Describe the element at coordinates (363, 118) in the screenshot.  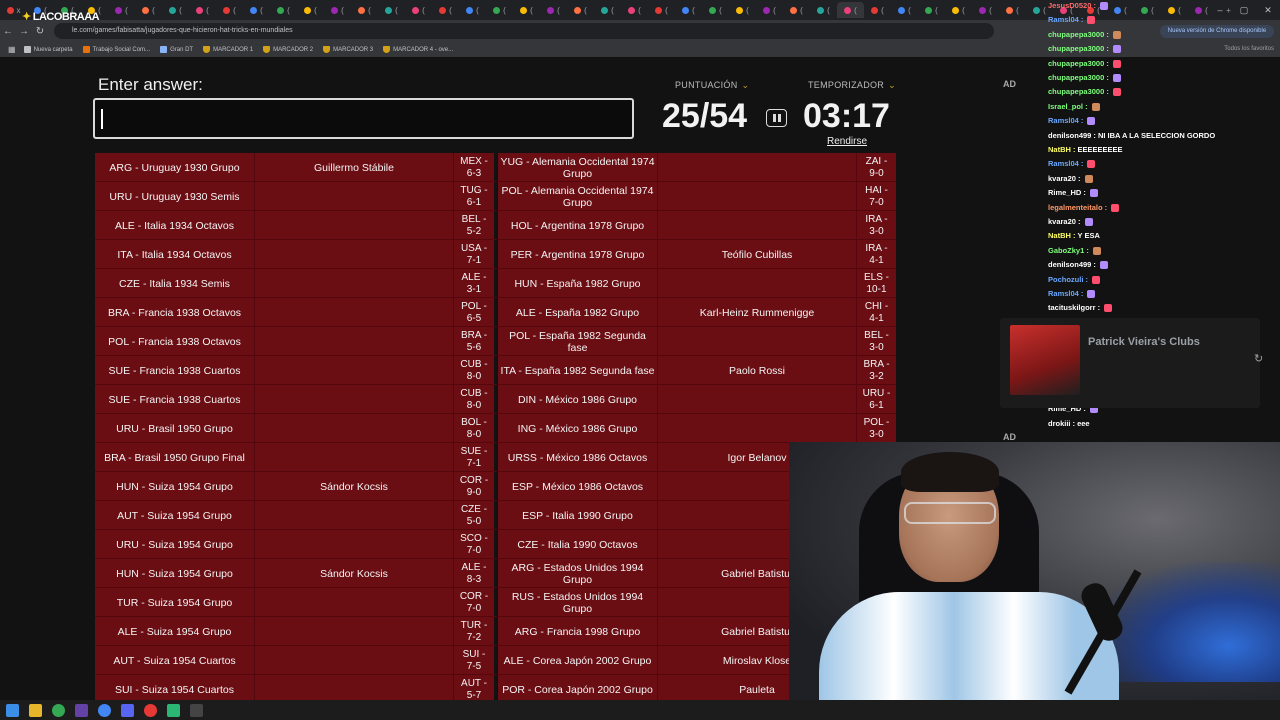
I see `answer-input` at that location.